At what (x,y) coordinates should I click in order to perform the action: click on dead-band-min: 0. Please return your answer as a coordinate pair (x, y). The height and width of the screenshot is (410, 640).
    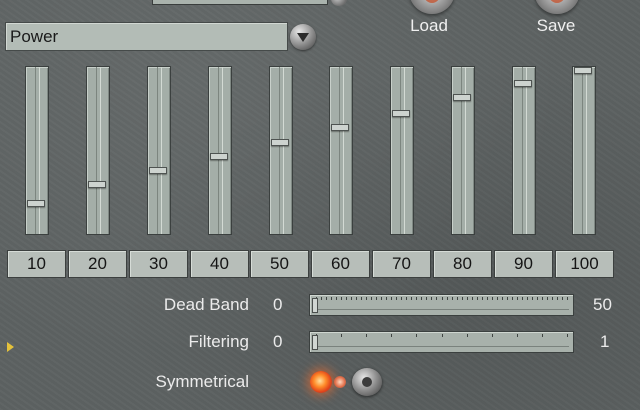
    Looking at the image, I should click on (278, 304).